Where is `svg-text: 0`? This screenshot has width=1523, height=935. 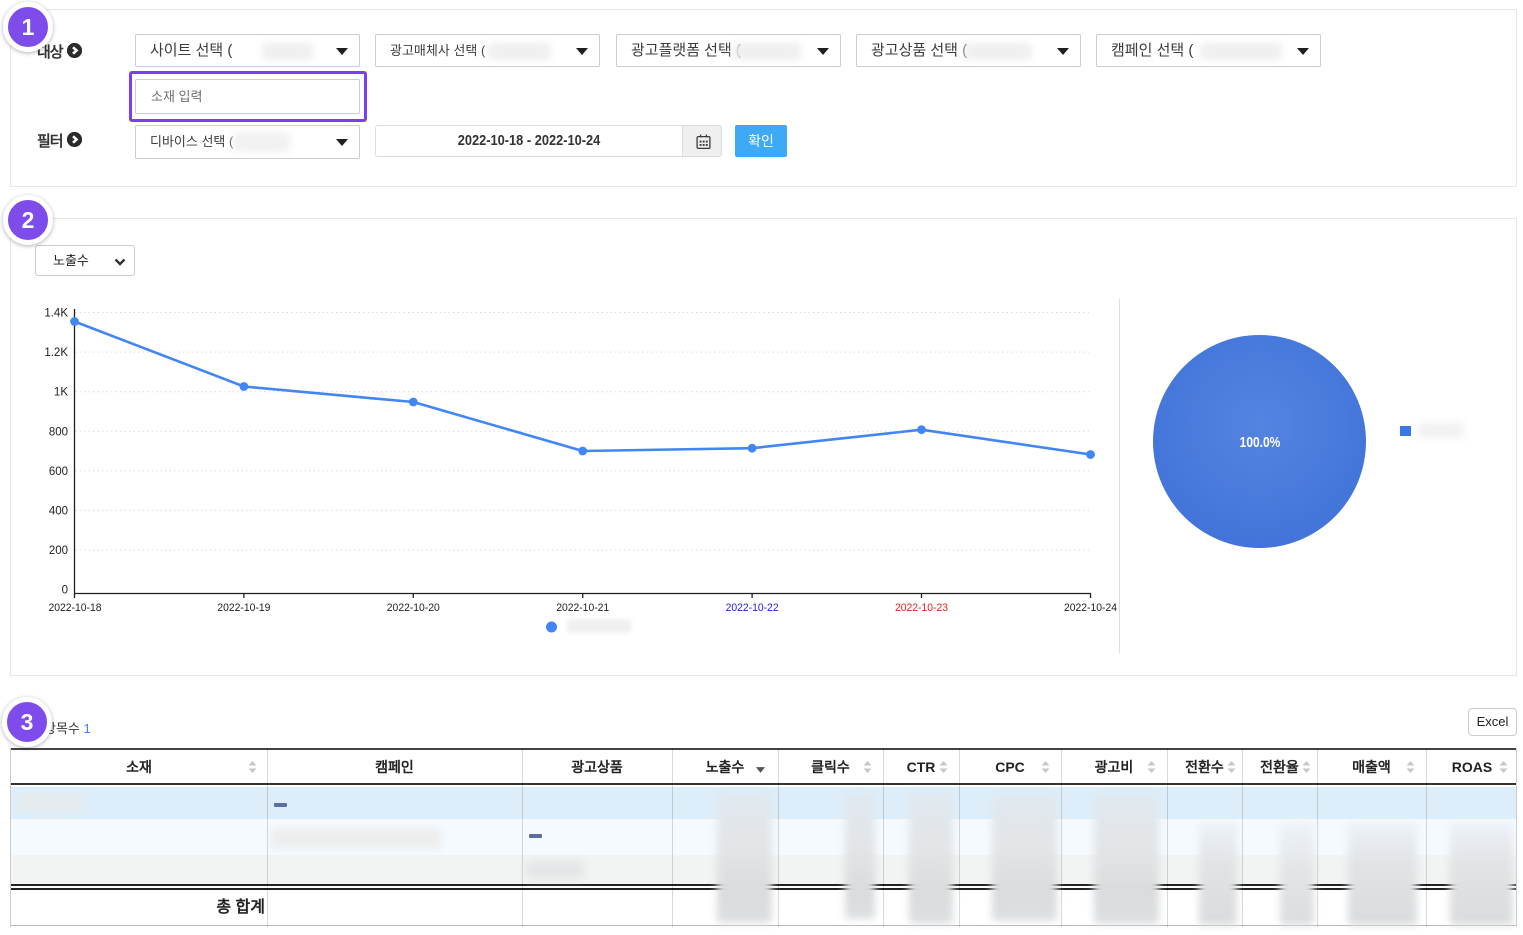 svg-text: 0 is located at coordinates (65, 591).